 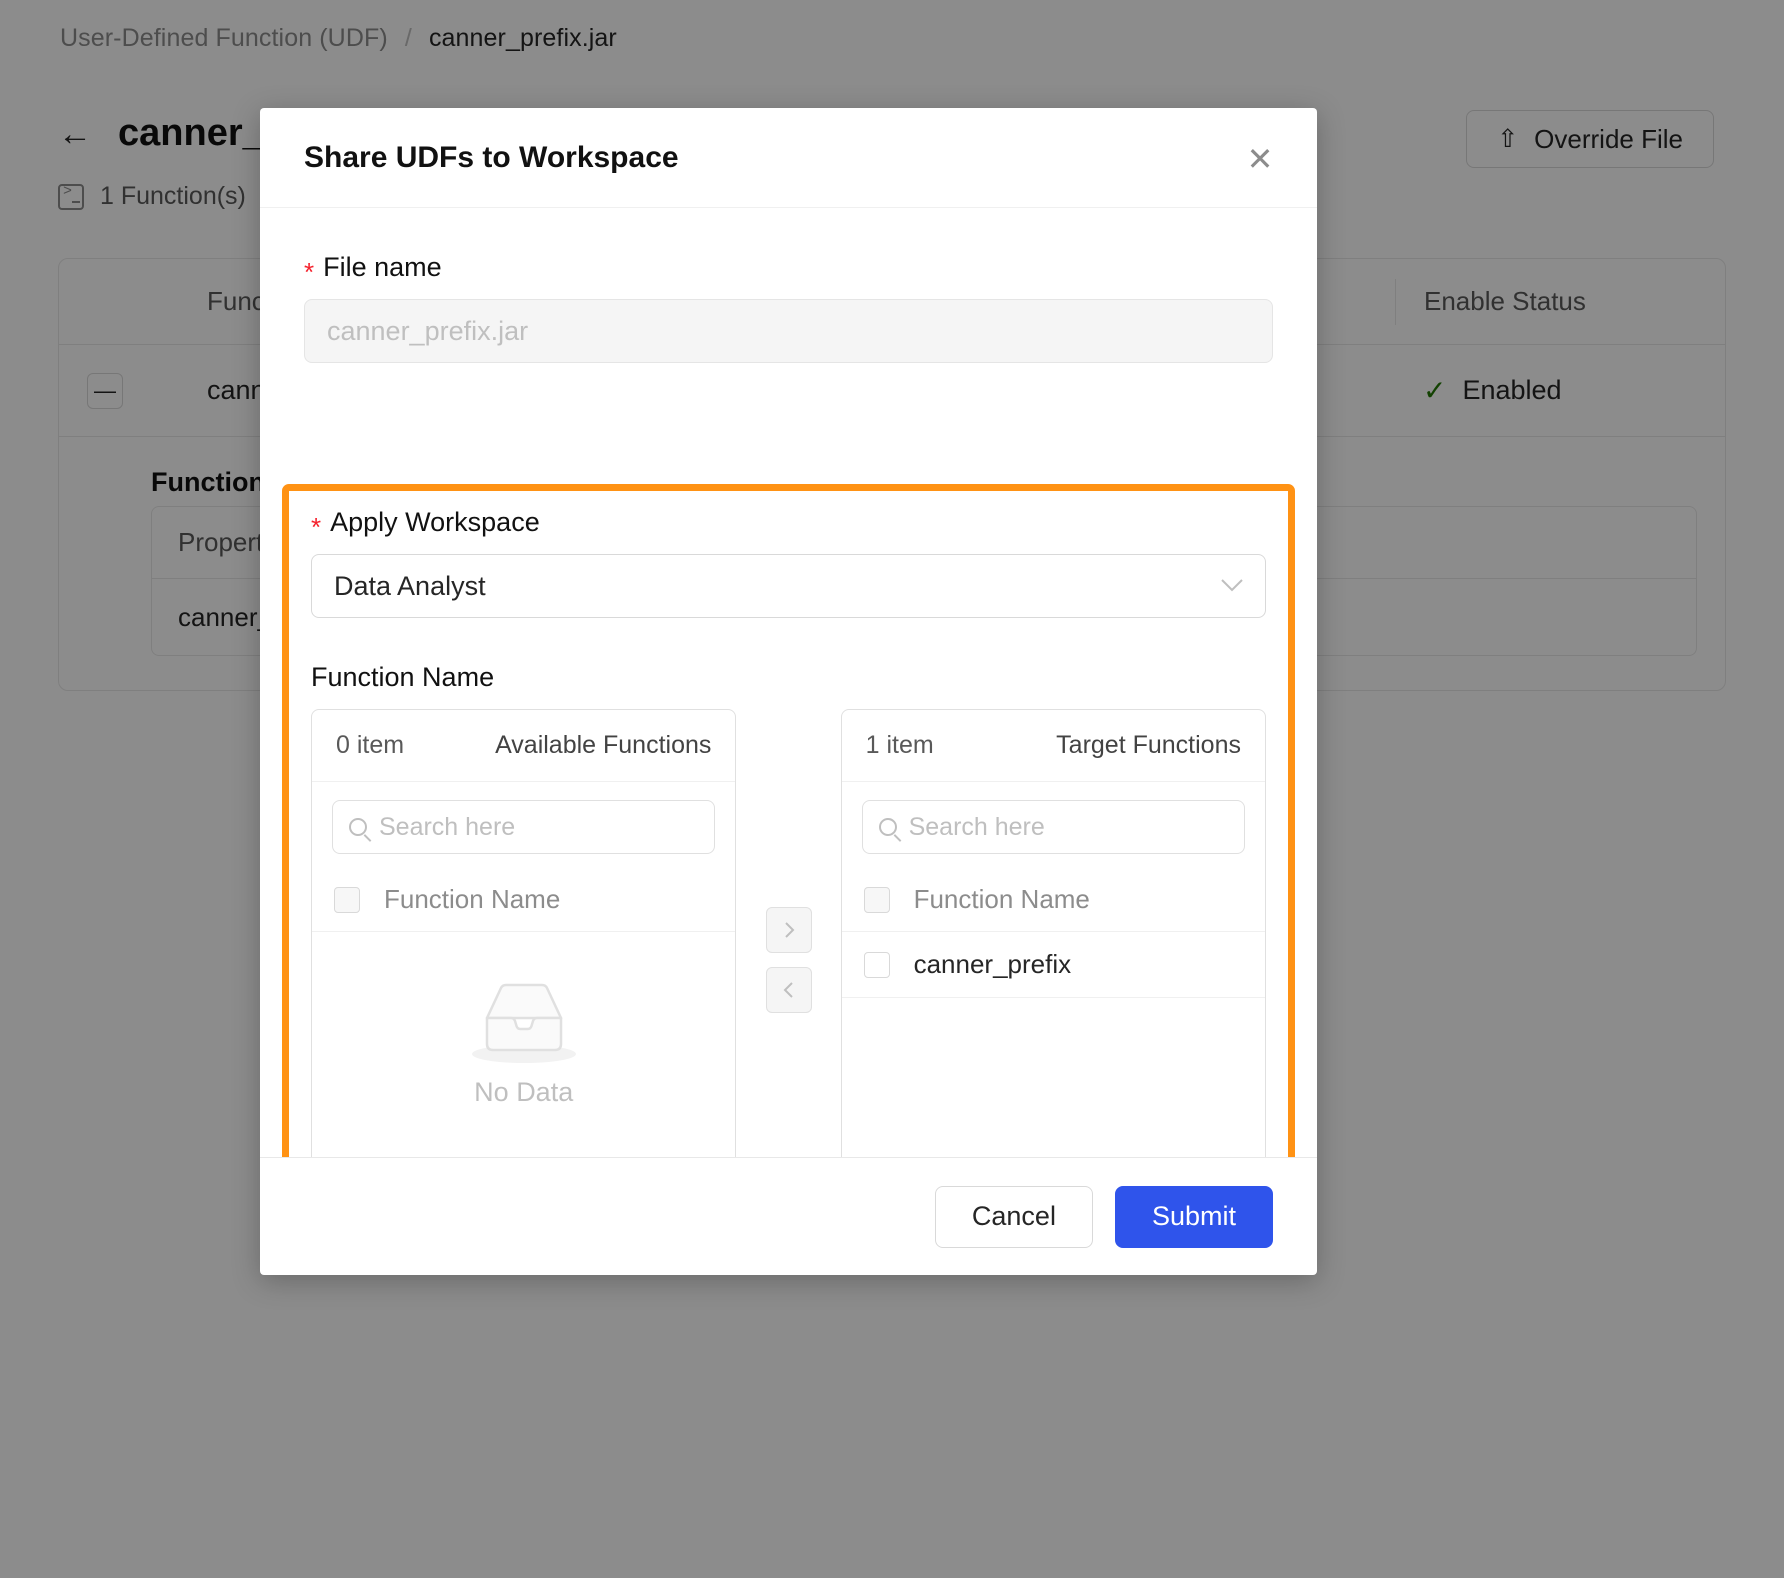 What do you see at coordinates (1053, 1077) in the screenshot?
I see `target-list-body` at bounding box center [1053, 1077].